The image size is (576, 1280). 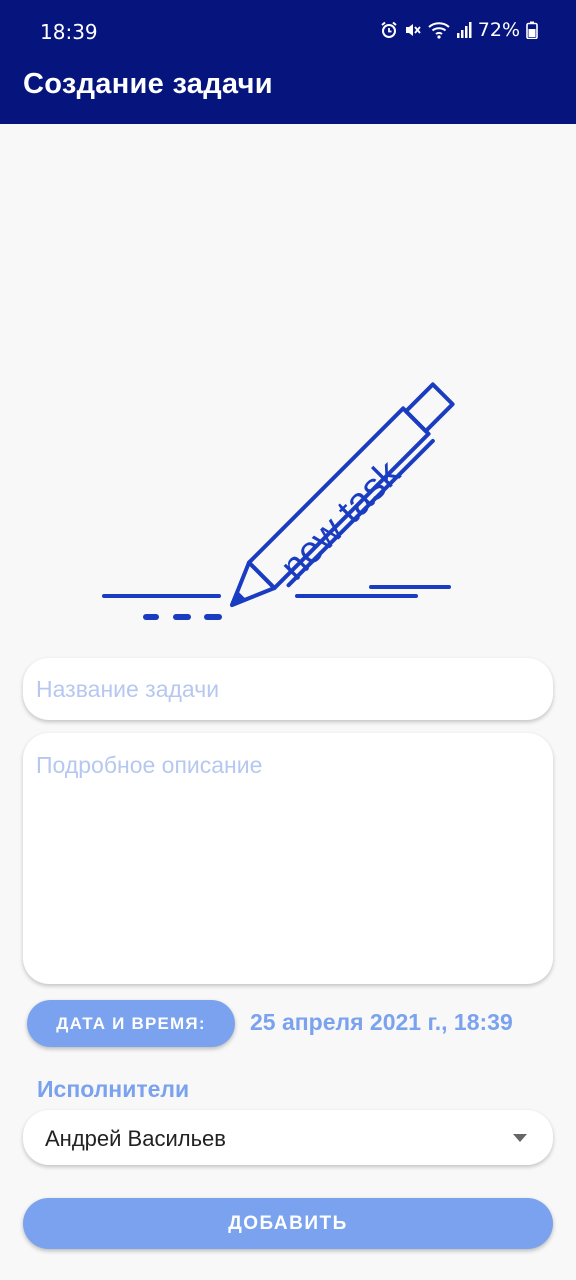 I want to click on status-time: 18:39, so click(x=69, y=32).